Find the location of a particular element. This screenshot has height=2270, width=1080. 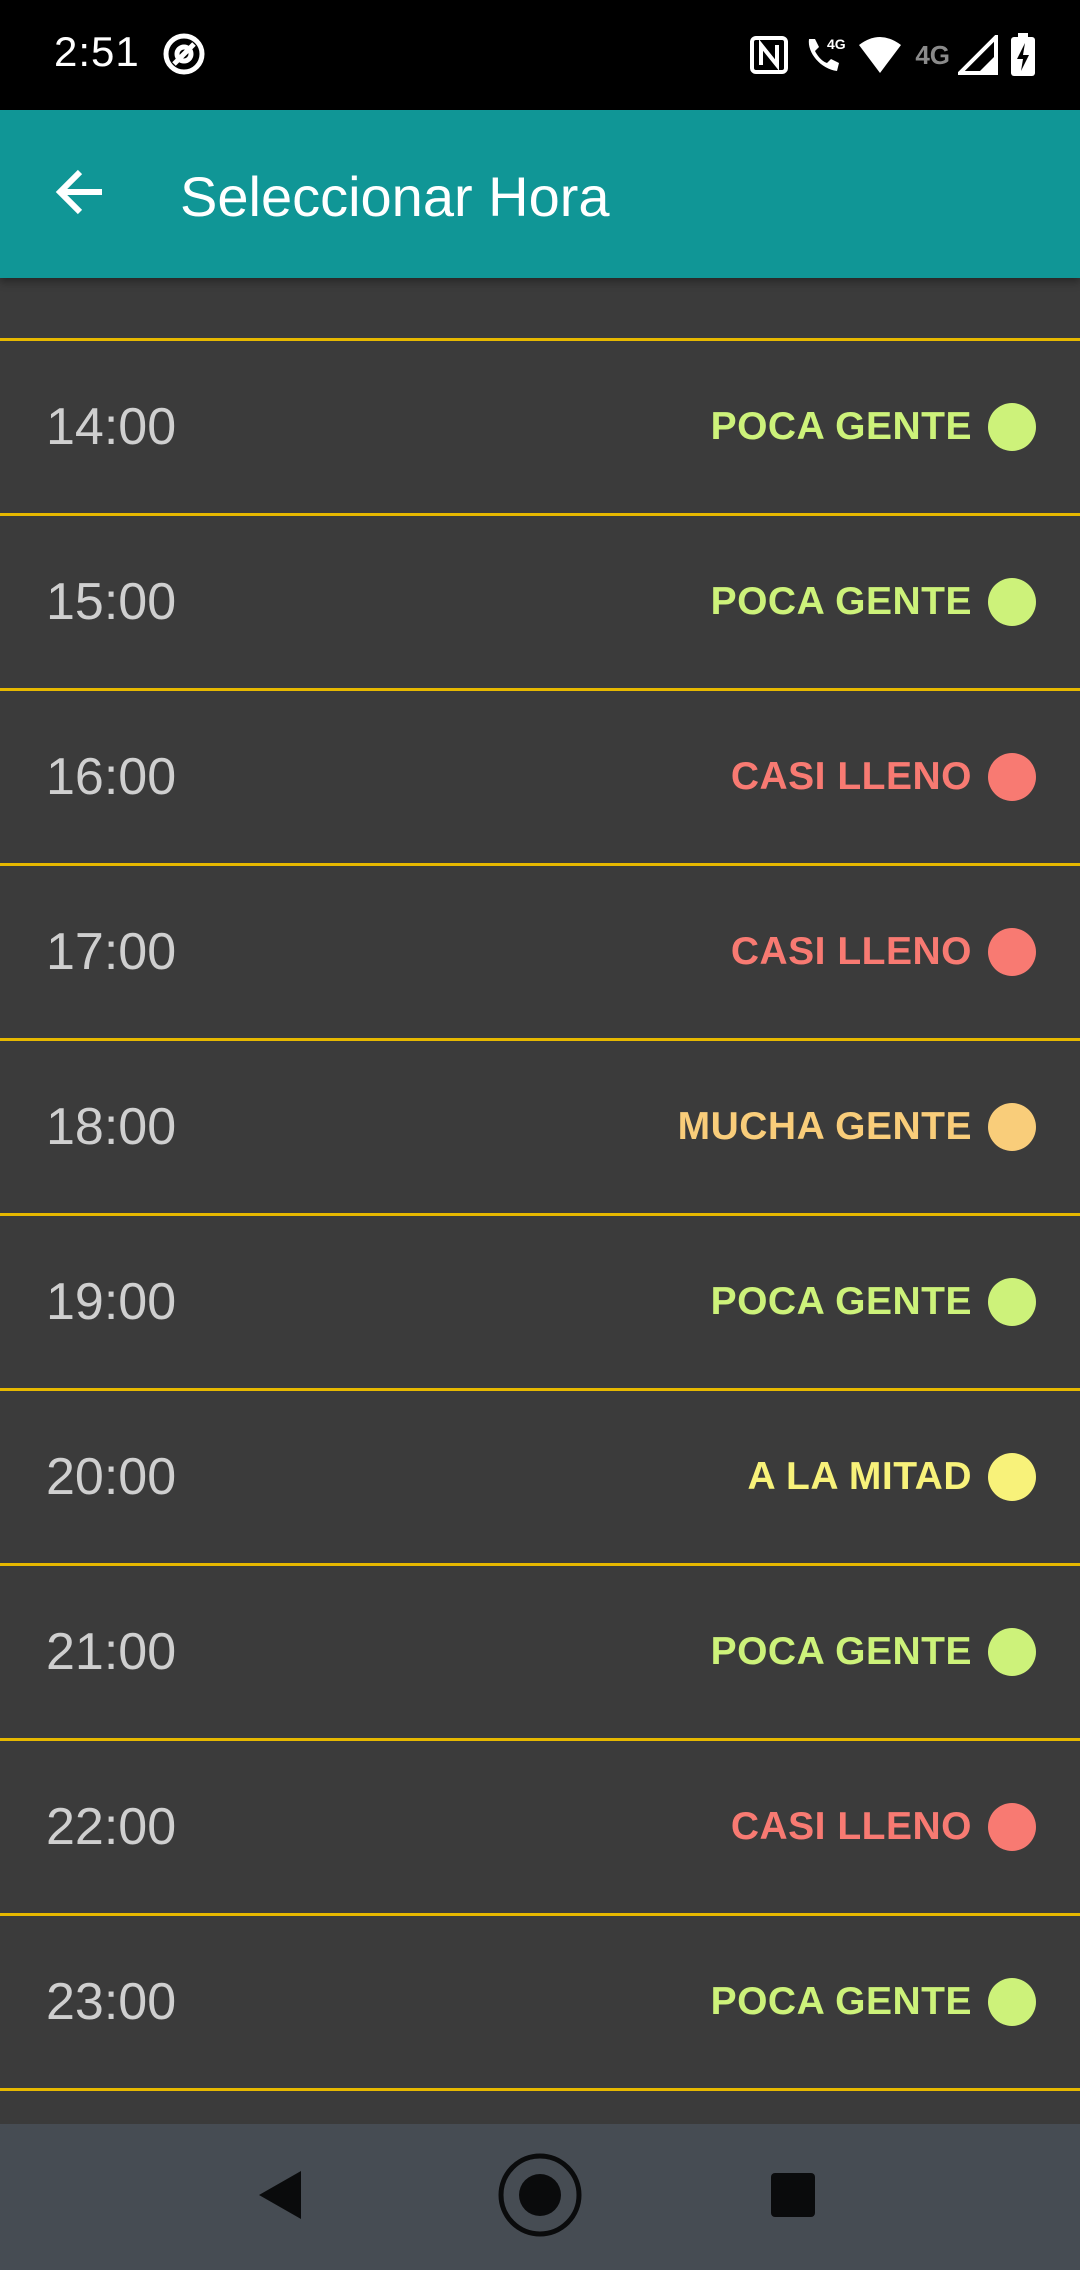

slot-time: 22:00 is located at coordinates (111, 1827).